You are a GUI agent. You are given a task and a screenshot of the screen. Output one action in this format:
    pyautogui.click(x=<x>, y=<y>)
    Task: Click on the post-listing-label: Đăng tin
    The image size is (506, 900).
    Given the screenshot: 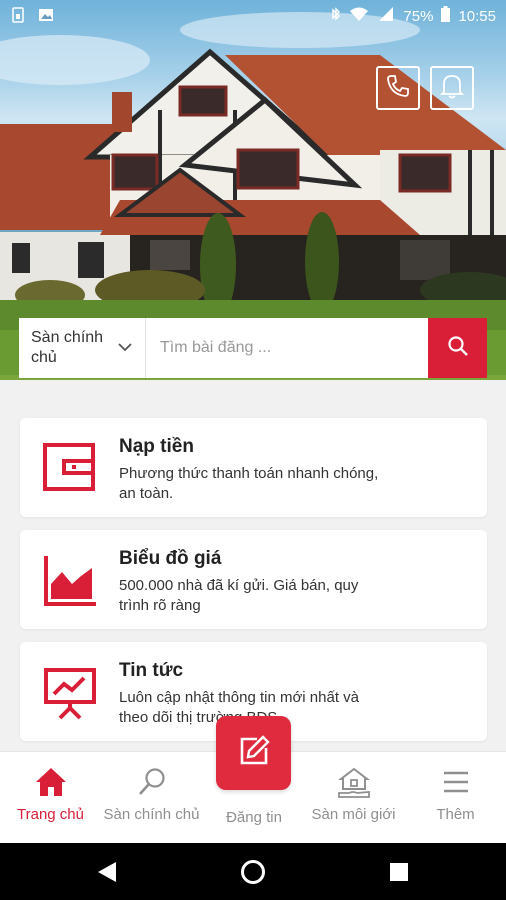 What is the action you would take?
    pyautogui.click(x=254, y=817)
    